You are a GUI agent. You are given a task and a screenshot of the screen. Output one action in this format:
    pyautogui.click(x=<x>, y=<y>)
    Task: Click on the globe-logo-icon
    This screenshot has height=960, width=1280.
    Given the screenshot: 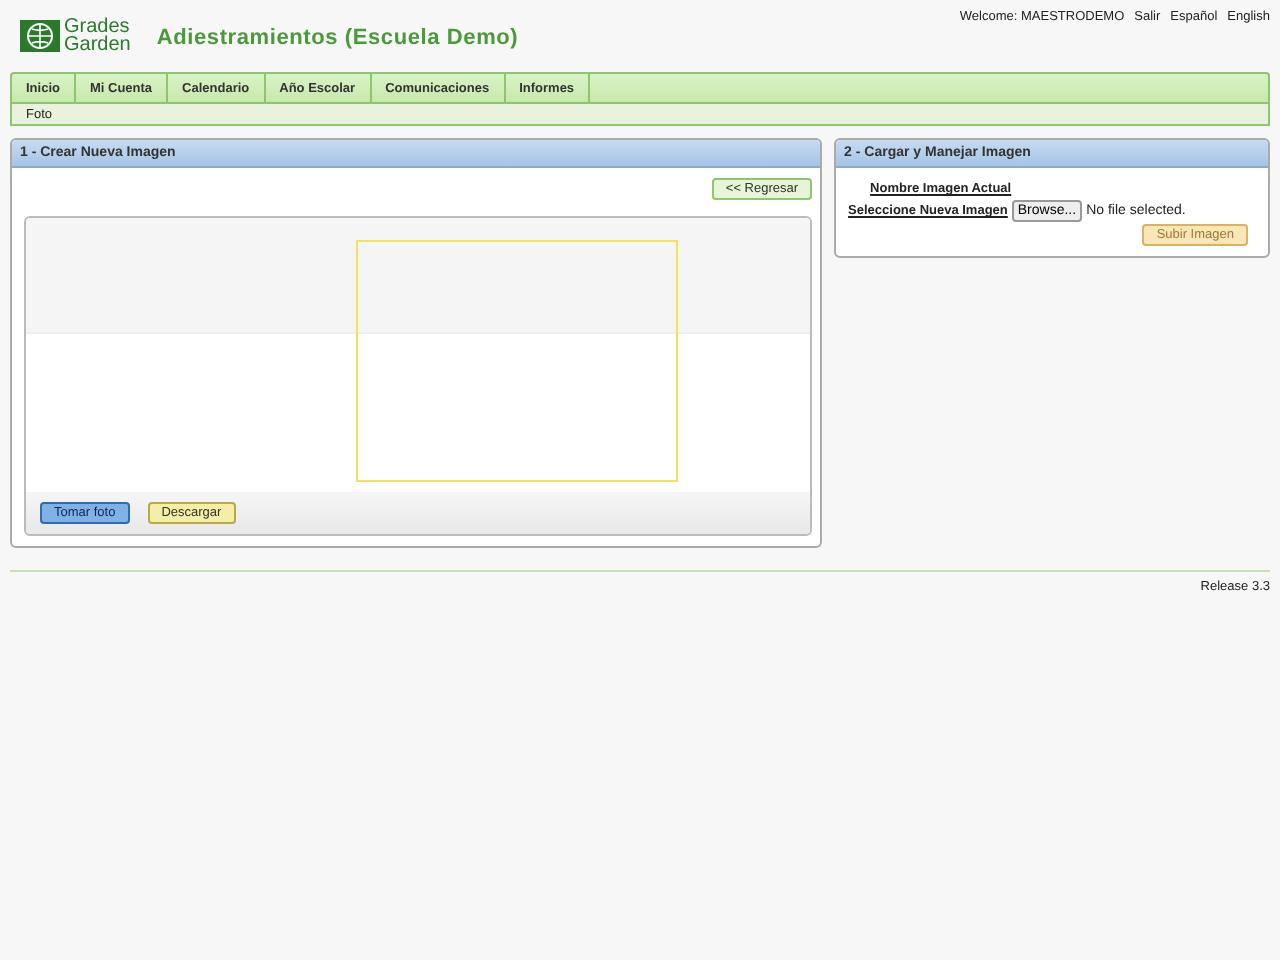 What is the action you would take?
    pyautogui.click(x=40, y=36)
    